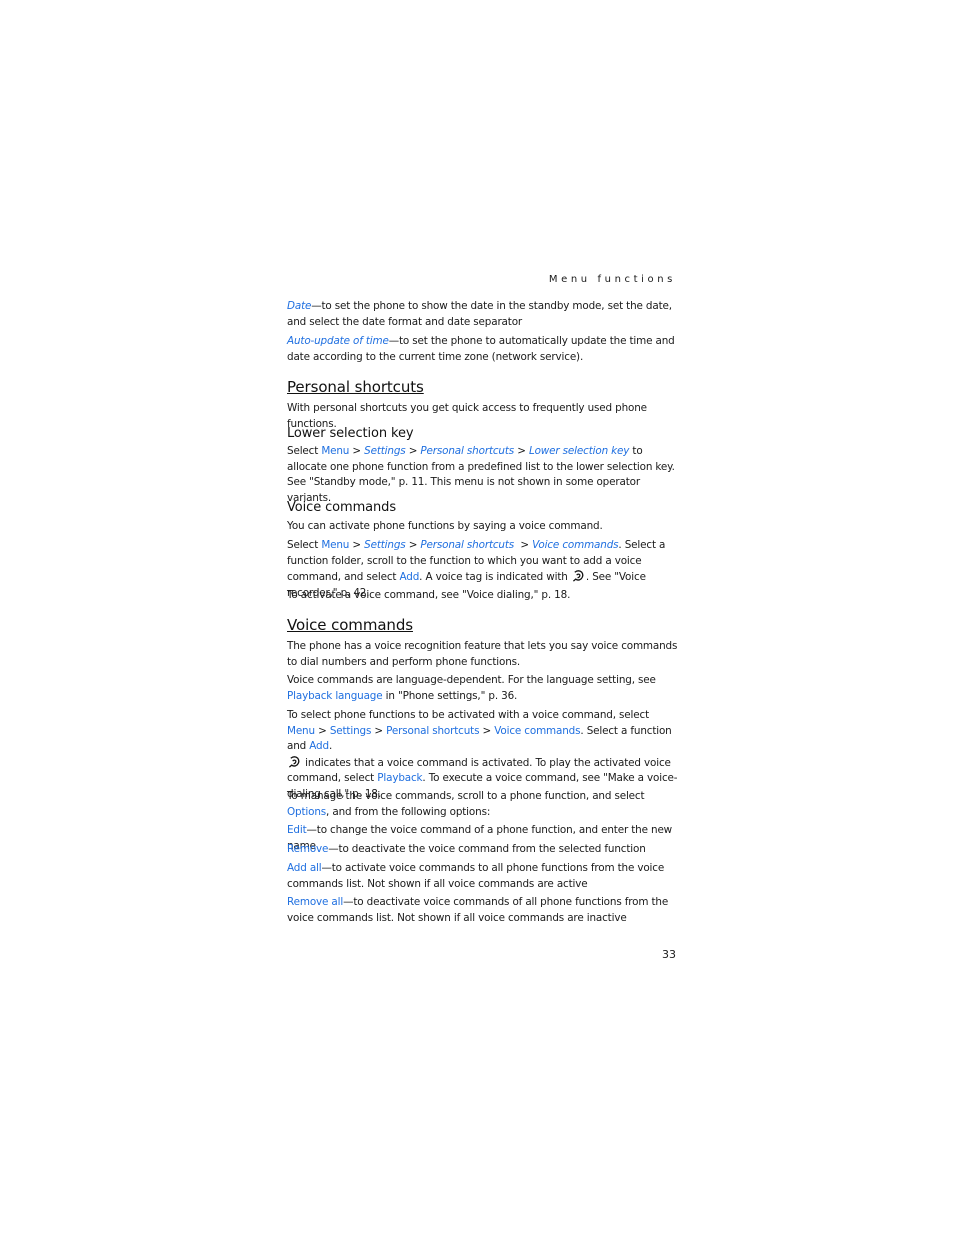 The image size is (954, 1235). What do you see at coordinates (299, 306) in the screenshot?
I see `date-term: Date` at bounding box center [299, 306].